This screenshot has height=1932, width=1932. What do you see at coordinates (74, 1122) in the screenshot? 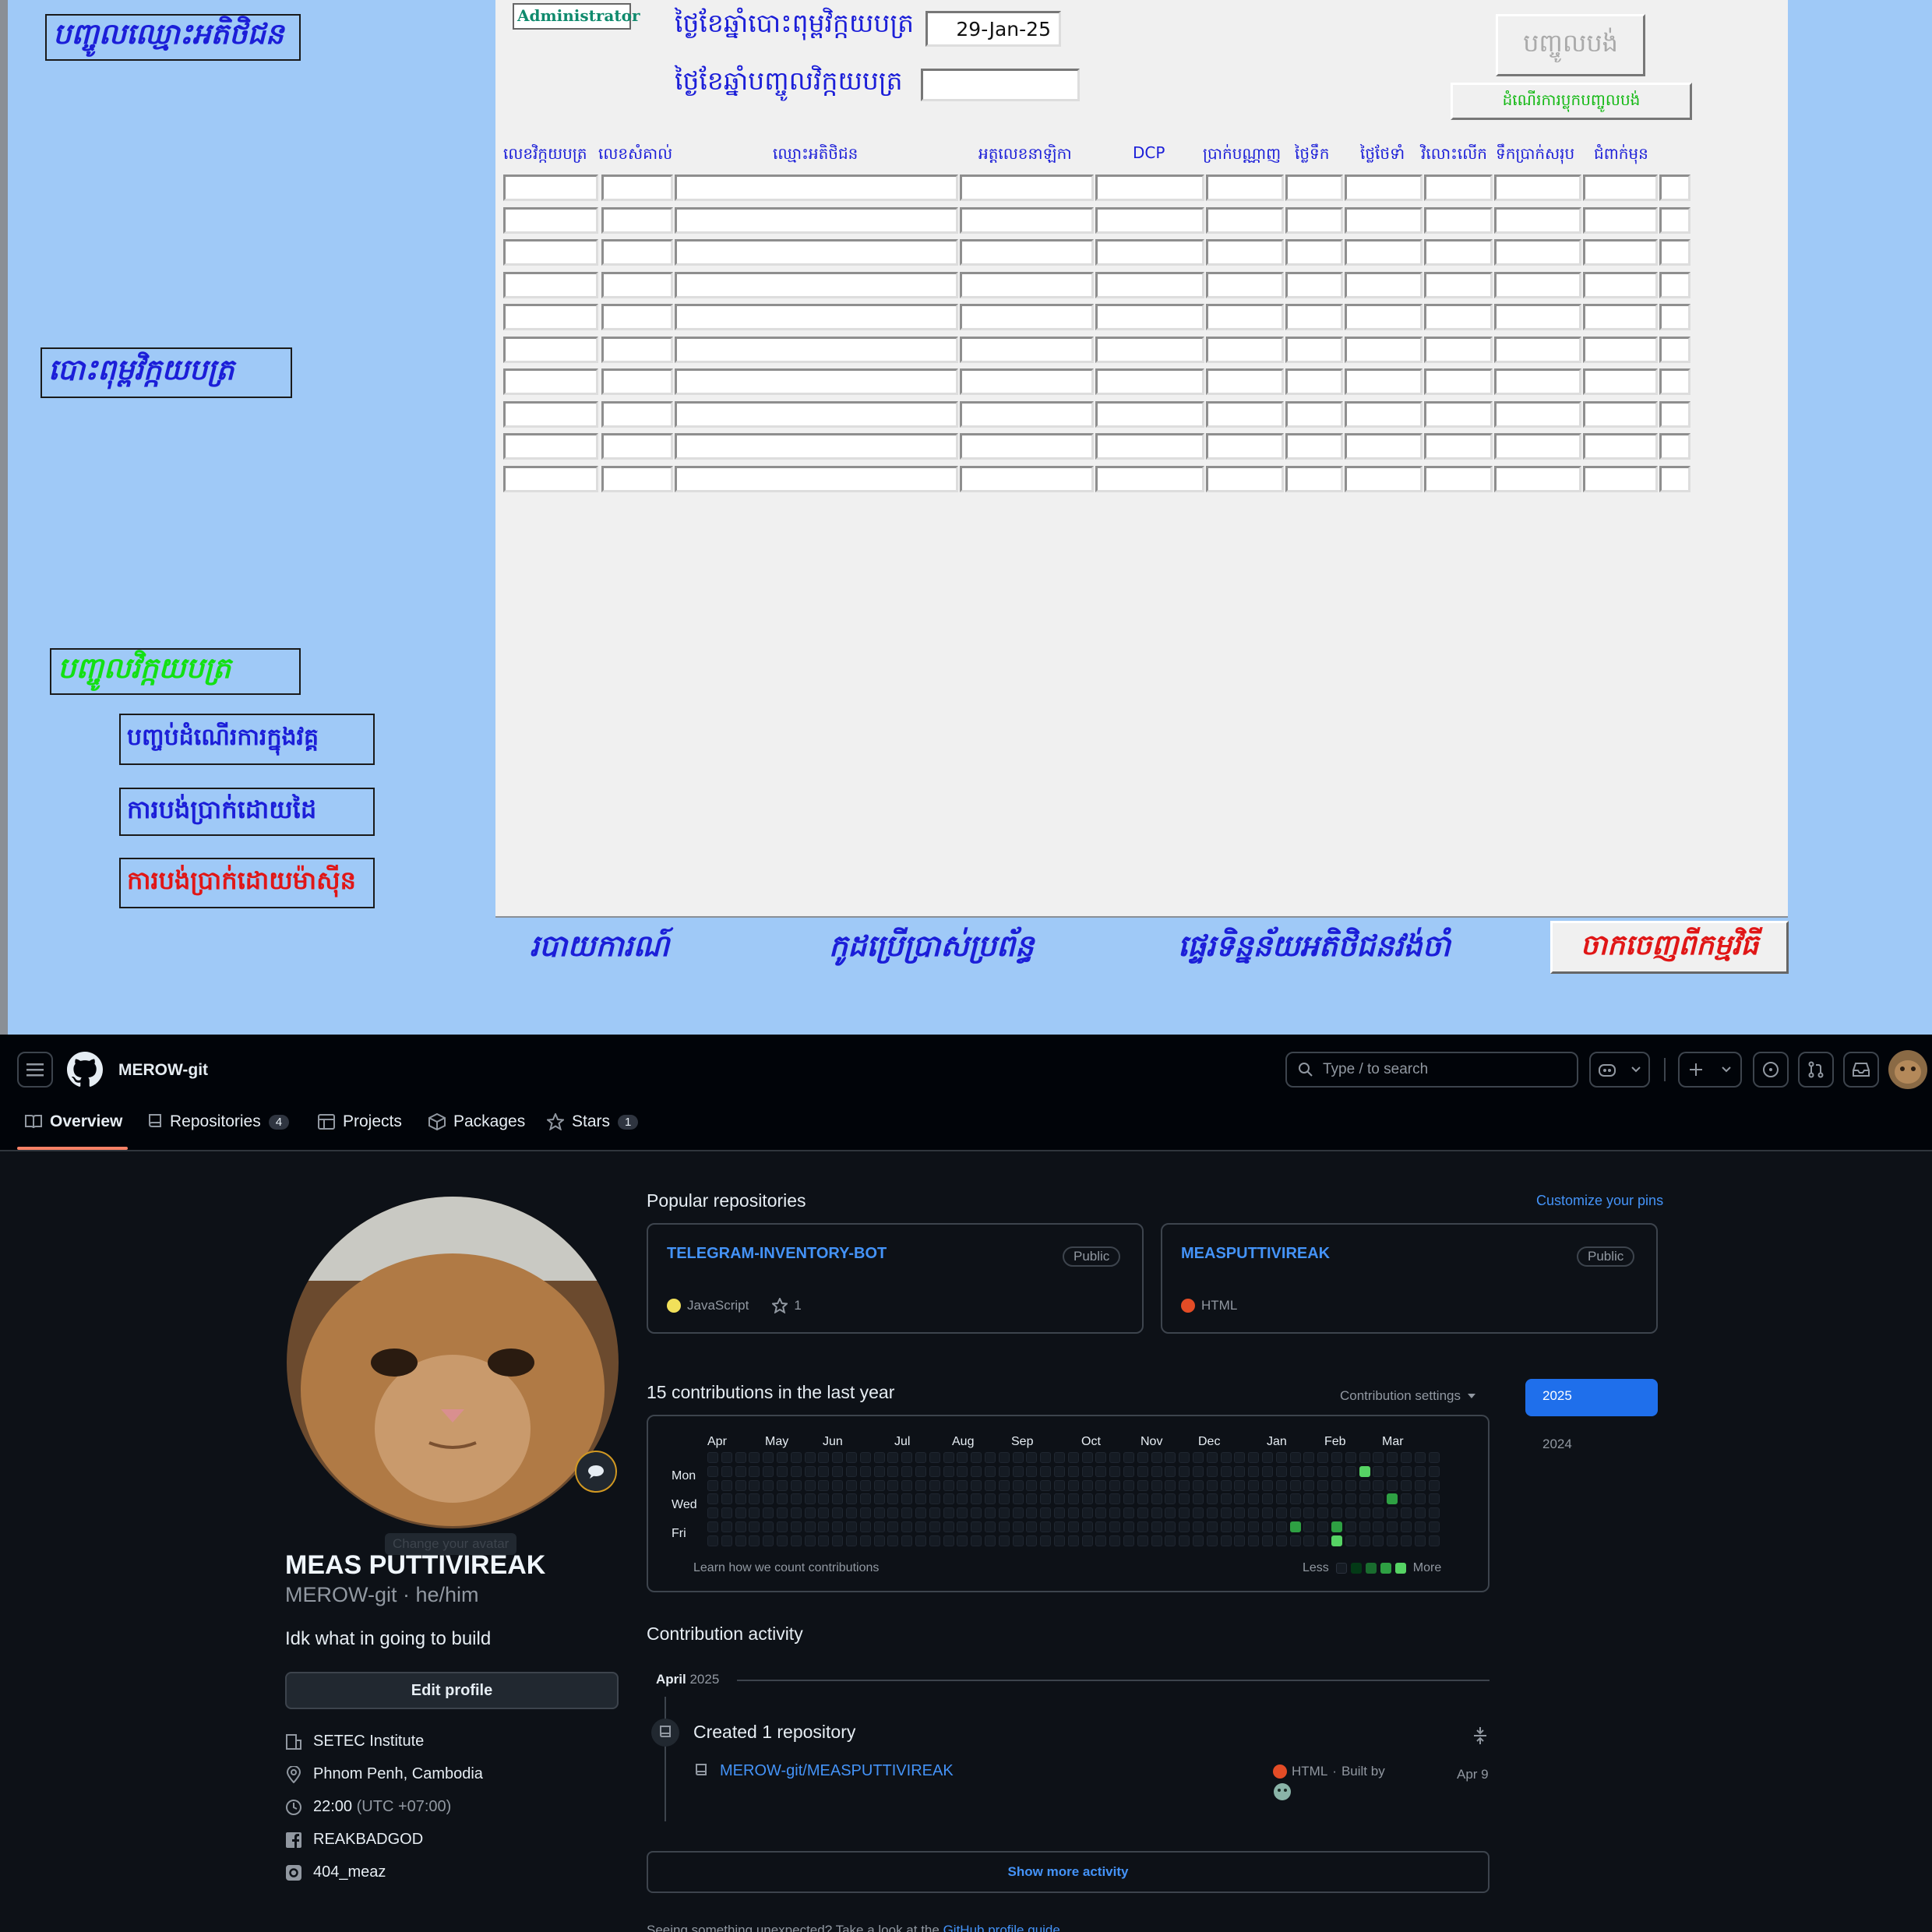
I see `tab-overview: Overview` at bounding box center [74, 1122].